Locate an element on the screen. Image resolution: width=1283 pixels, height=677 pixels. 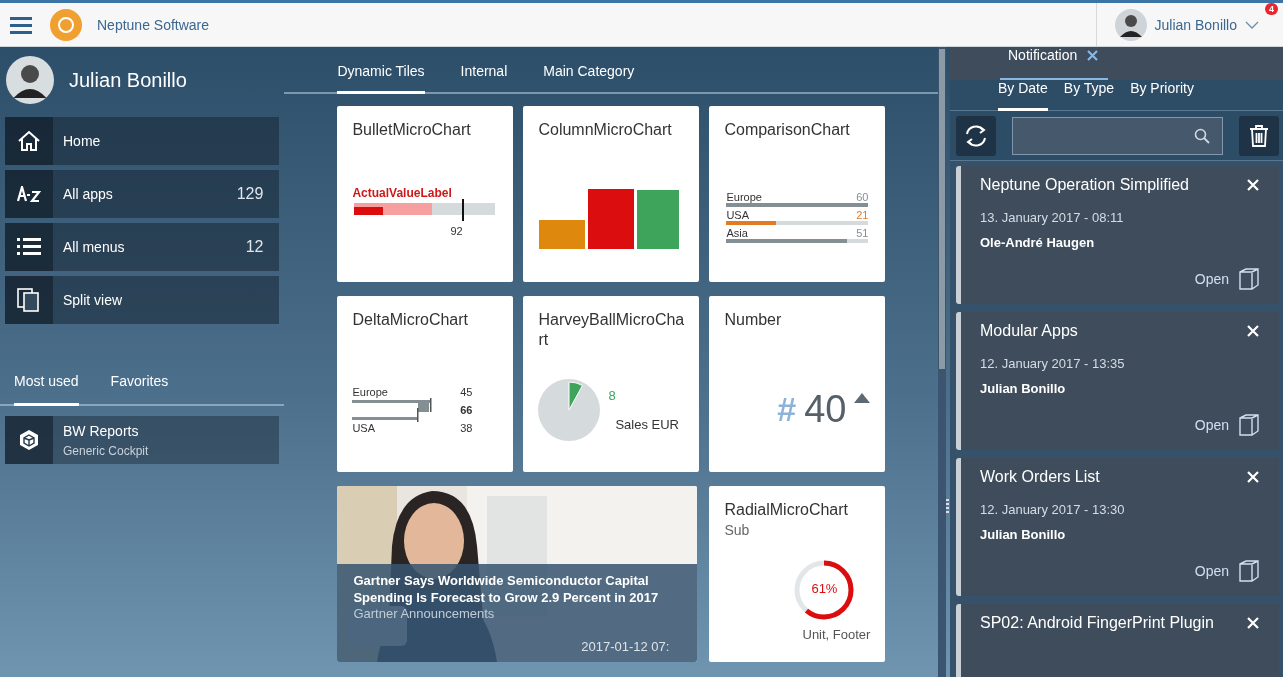
notification-card: Modular Apps 12. January 2017 - 13:35 Julian Bonillo Open is located at coordinates (1117, 381).